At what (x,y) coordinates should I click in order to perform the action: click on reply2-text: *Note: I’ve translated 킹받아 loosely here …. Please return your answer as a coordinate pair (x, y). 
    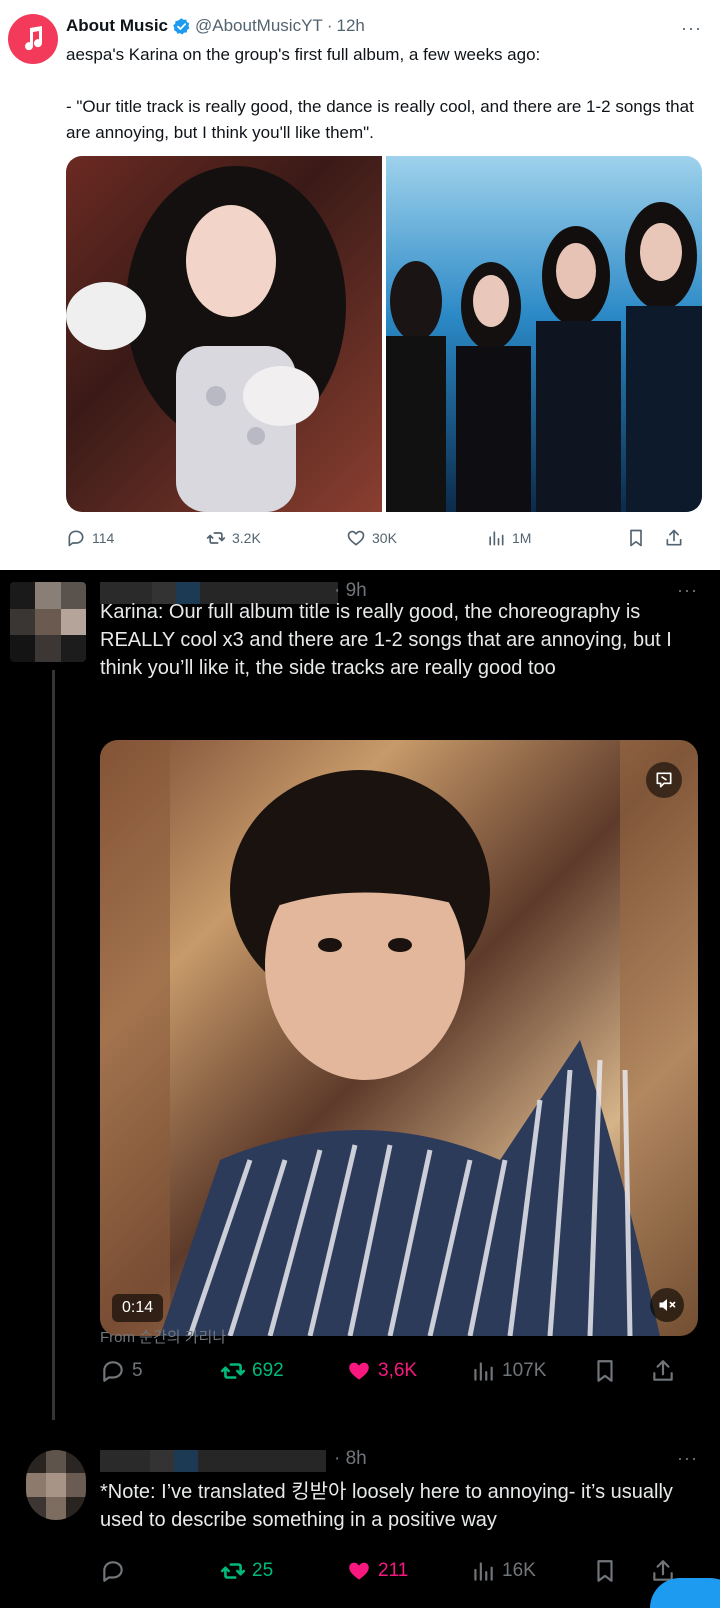
    Looking at the image, I should click on (386, 1506).